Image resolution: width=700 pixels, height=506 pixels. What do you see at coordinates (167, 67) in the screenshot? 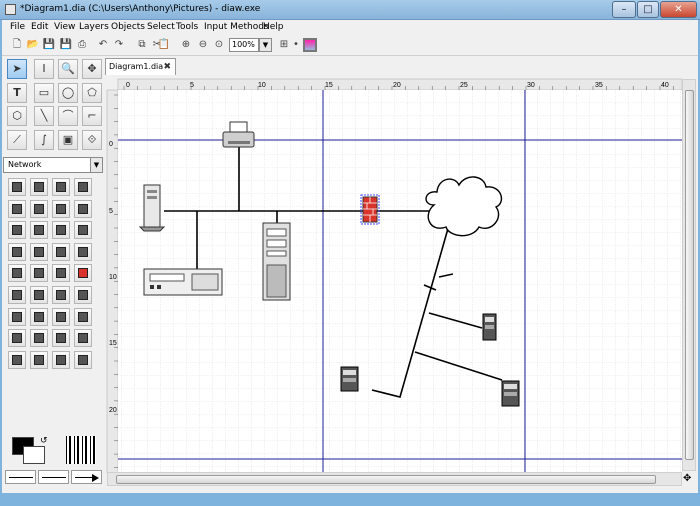
I see `close-tab-icon: ✖` at bounding box center [167, 67].